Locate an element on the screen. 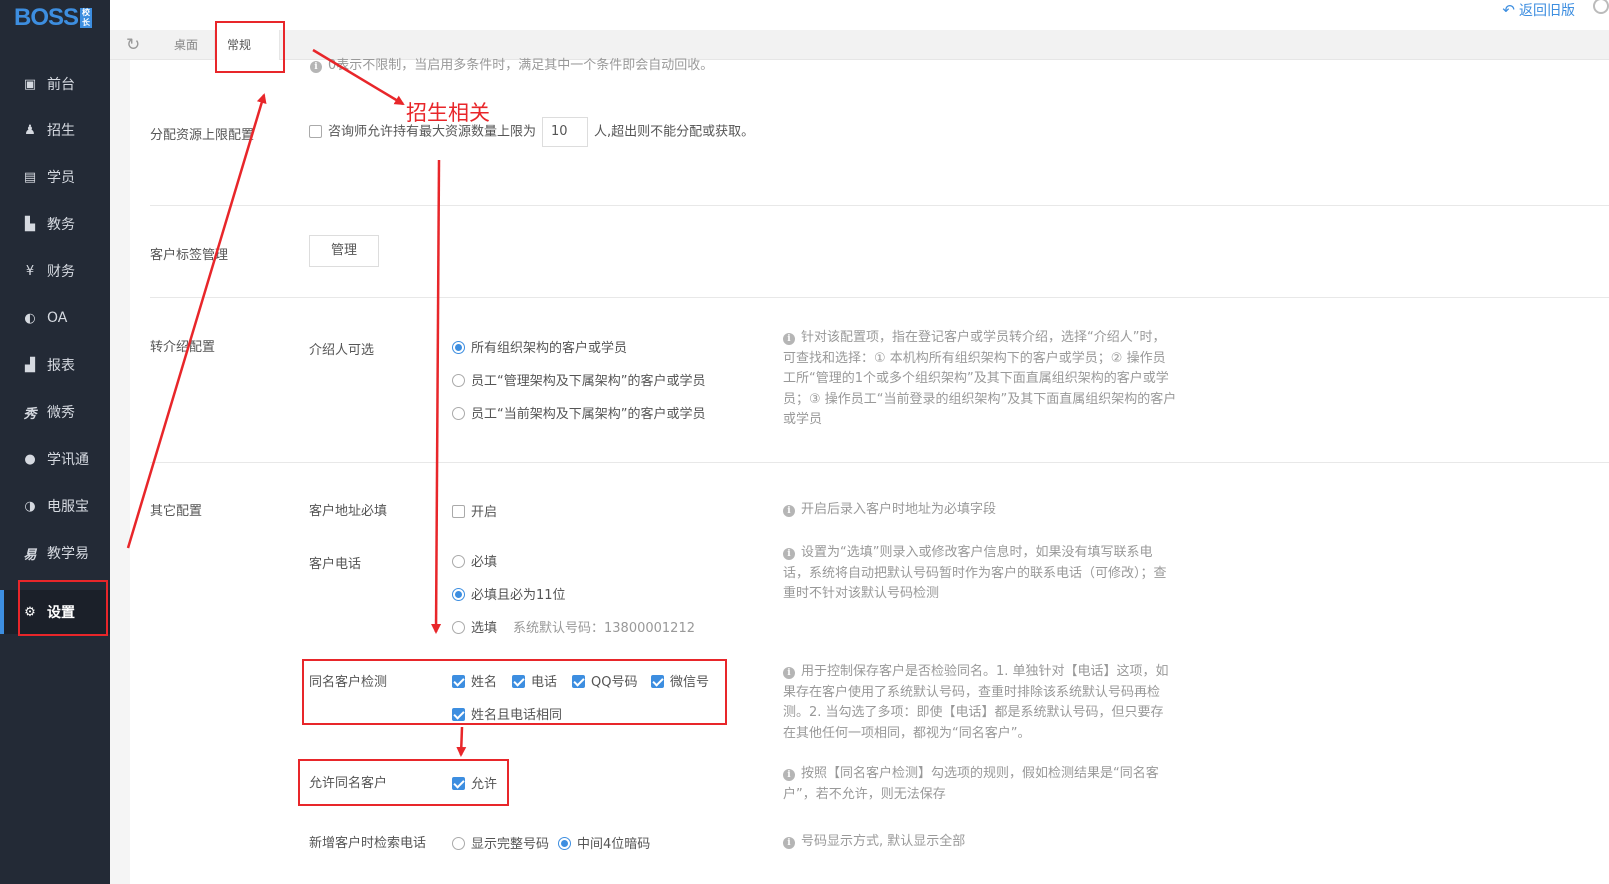 This screenshot has height=884, width=1609. address-hint: i 开启后录入客户时地址为必填字段 is located at coordinates (889, 510).